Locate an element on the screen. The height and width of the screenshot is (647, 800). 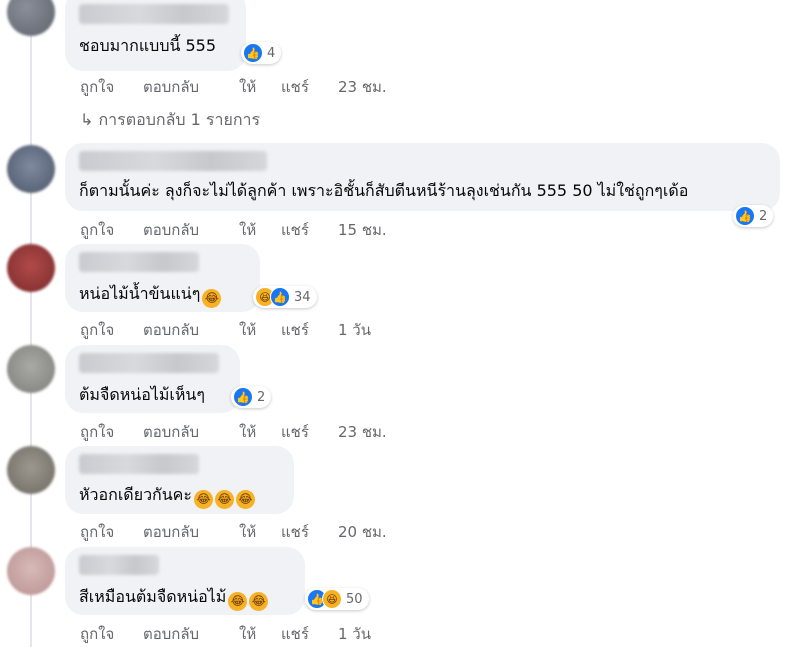
haha-icon: 😆 is located at coordinates (332, 599).